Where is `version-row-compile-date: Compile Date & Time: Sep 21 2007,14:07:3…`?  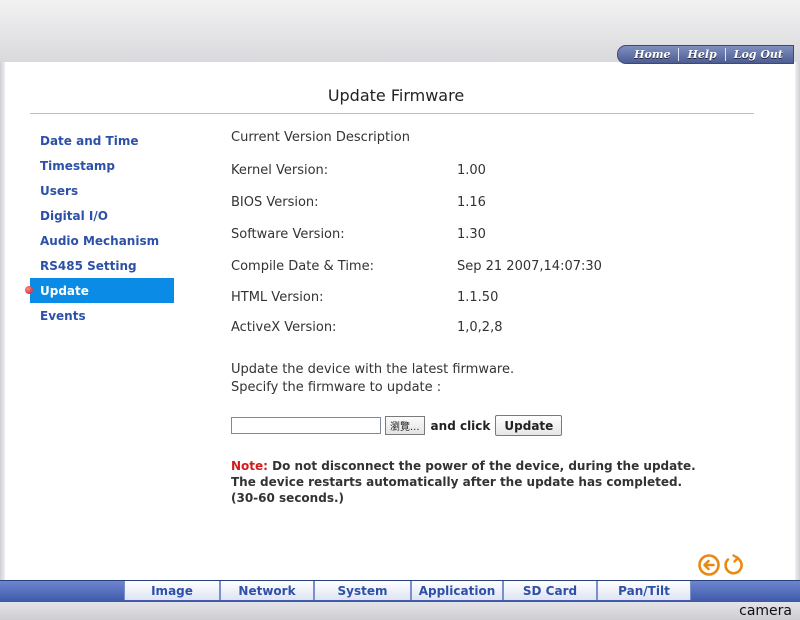 version-row-compile-date: Compile Date & Time: Sep 21 2007,14:07:3… is located at coordinates (471, 269).